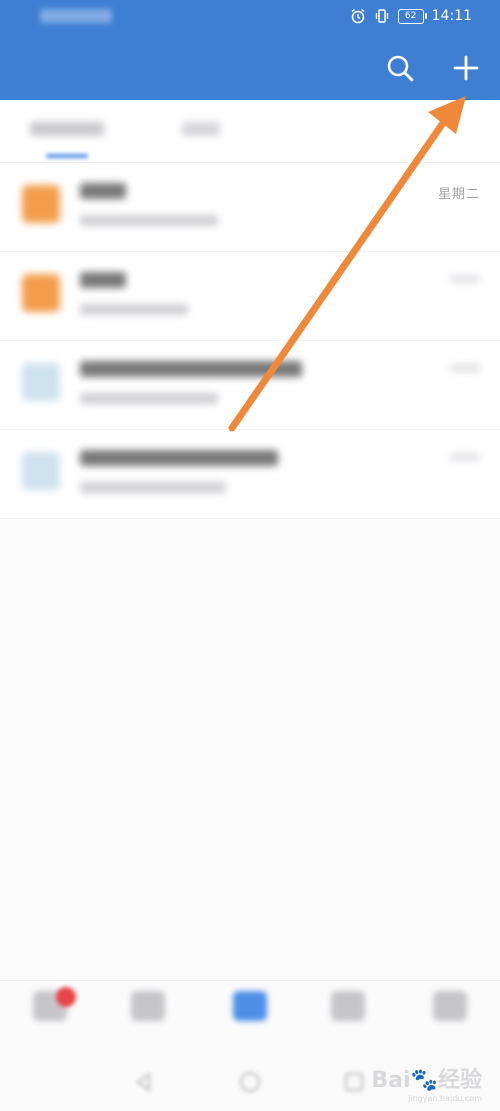 This screenshot has width=500, height=1111. I want to click on tab-first, so click(70, 131).